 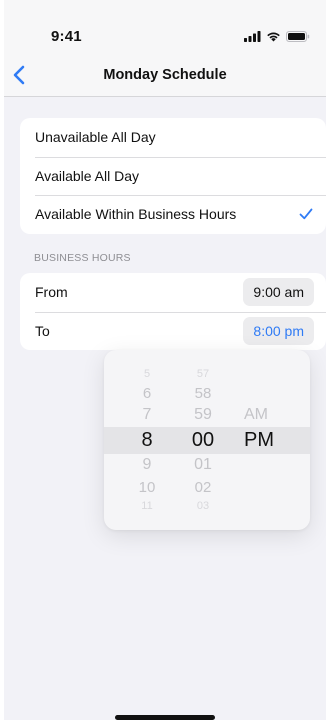 I want to click on picker-item: 03, so click(x=203, y=506).